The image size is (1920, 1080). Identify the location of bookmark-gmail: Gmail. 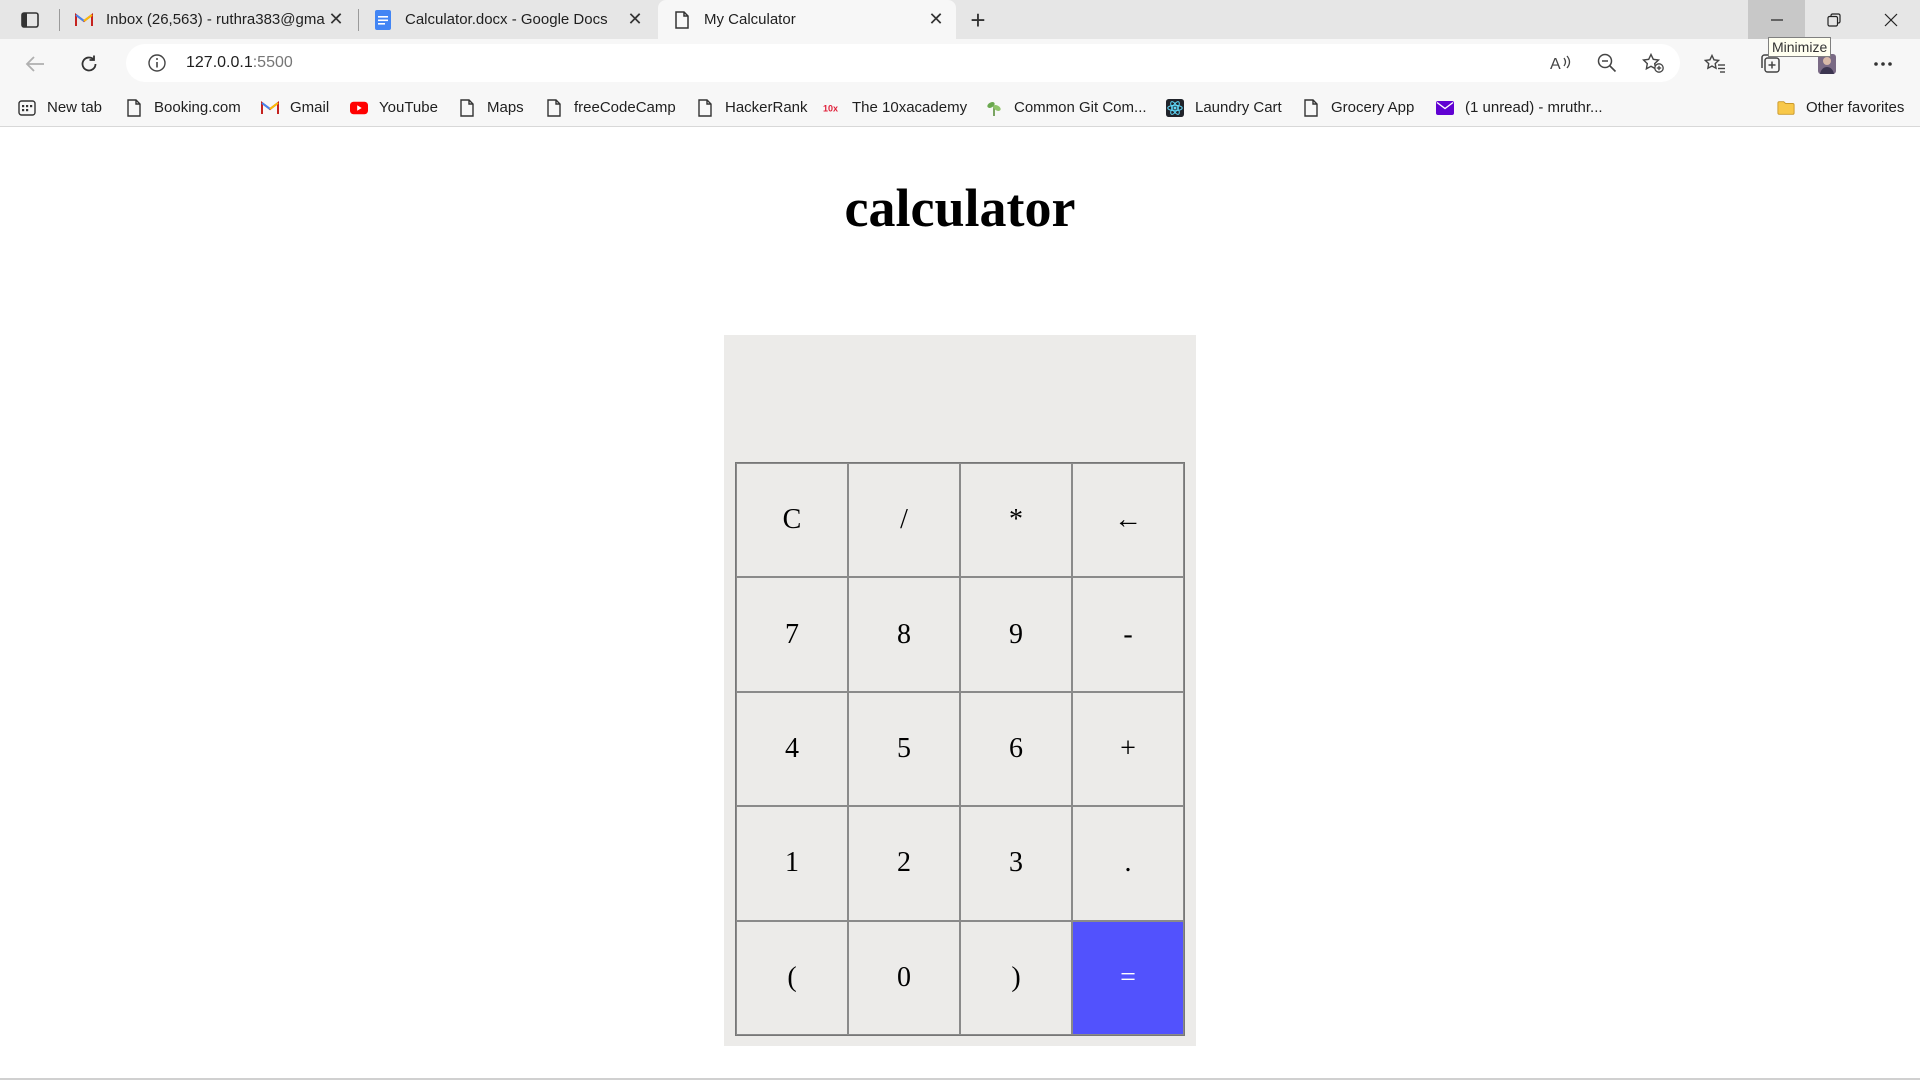
(295, 107).